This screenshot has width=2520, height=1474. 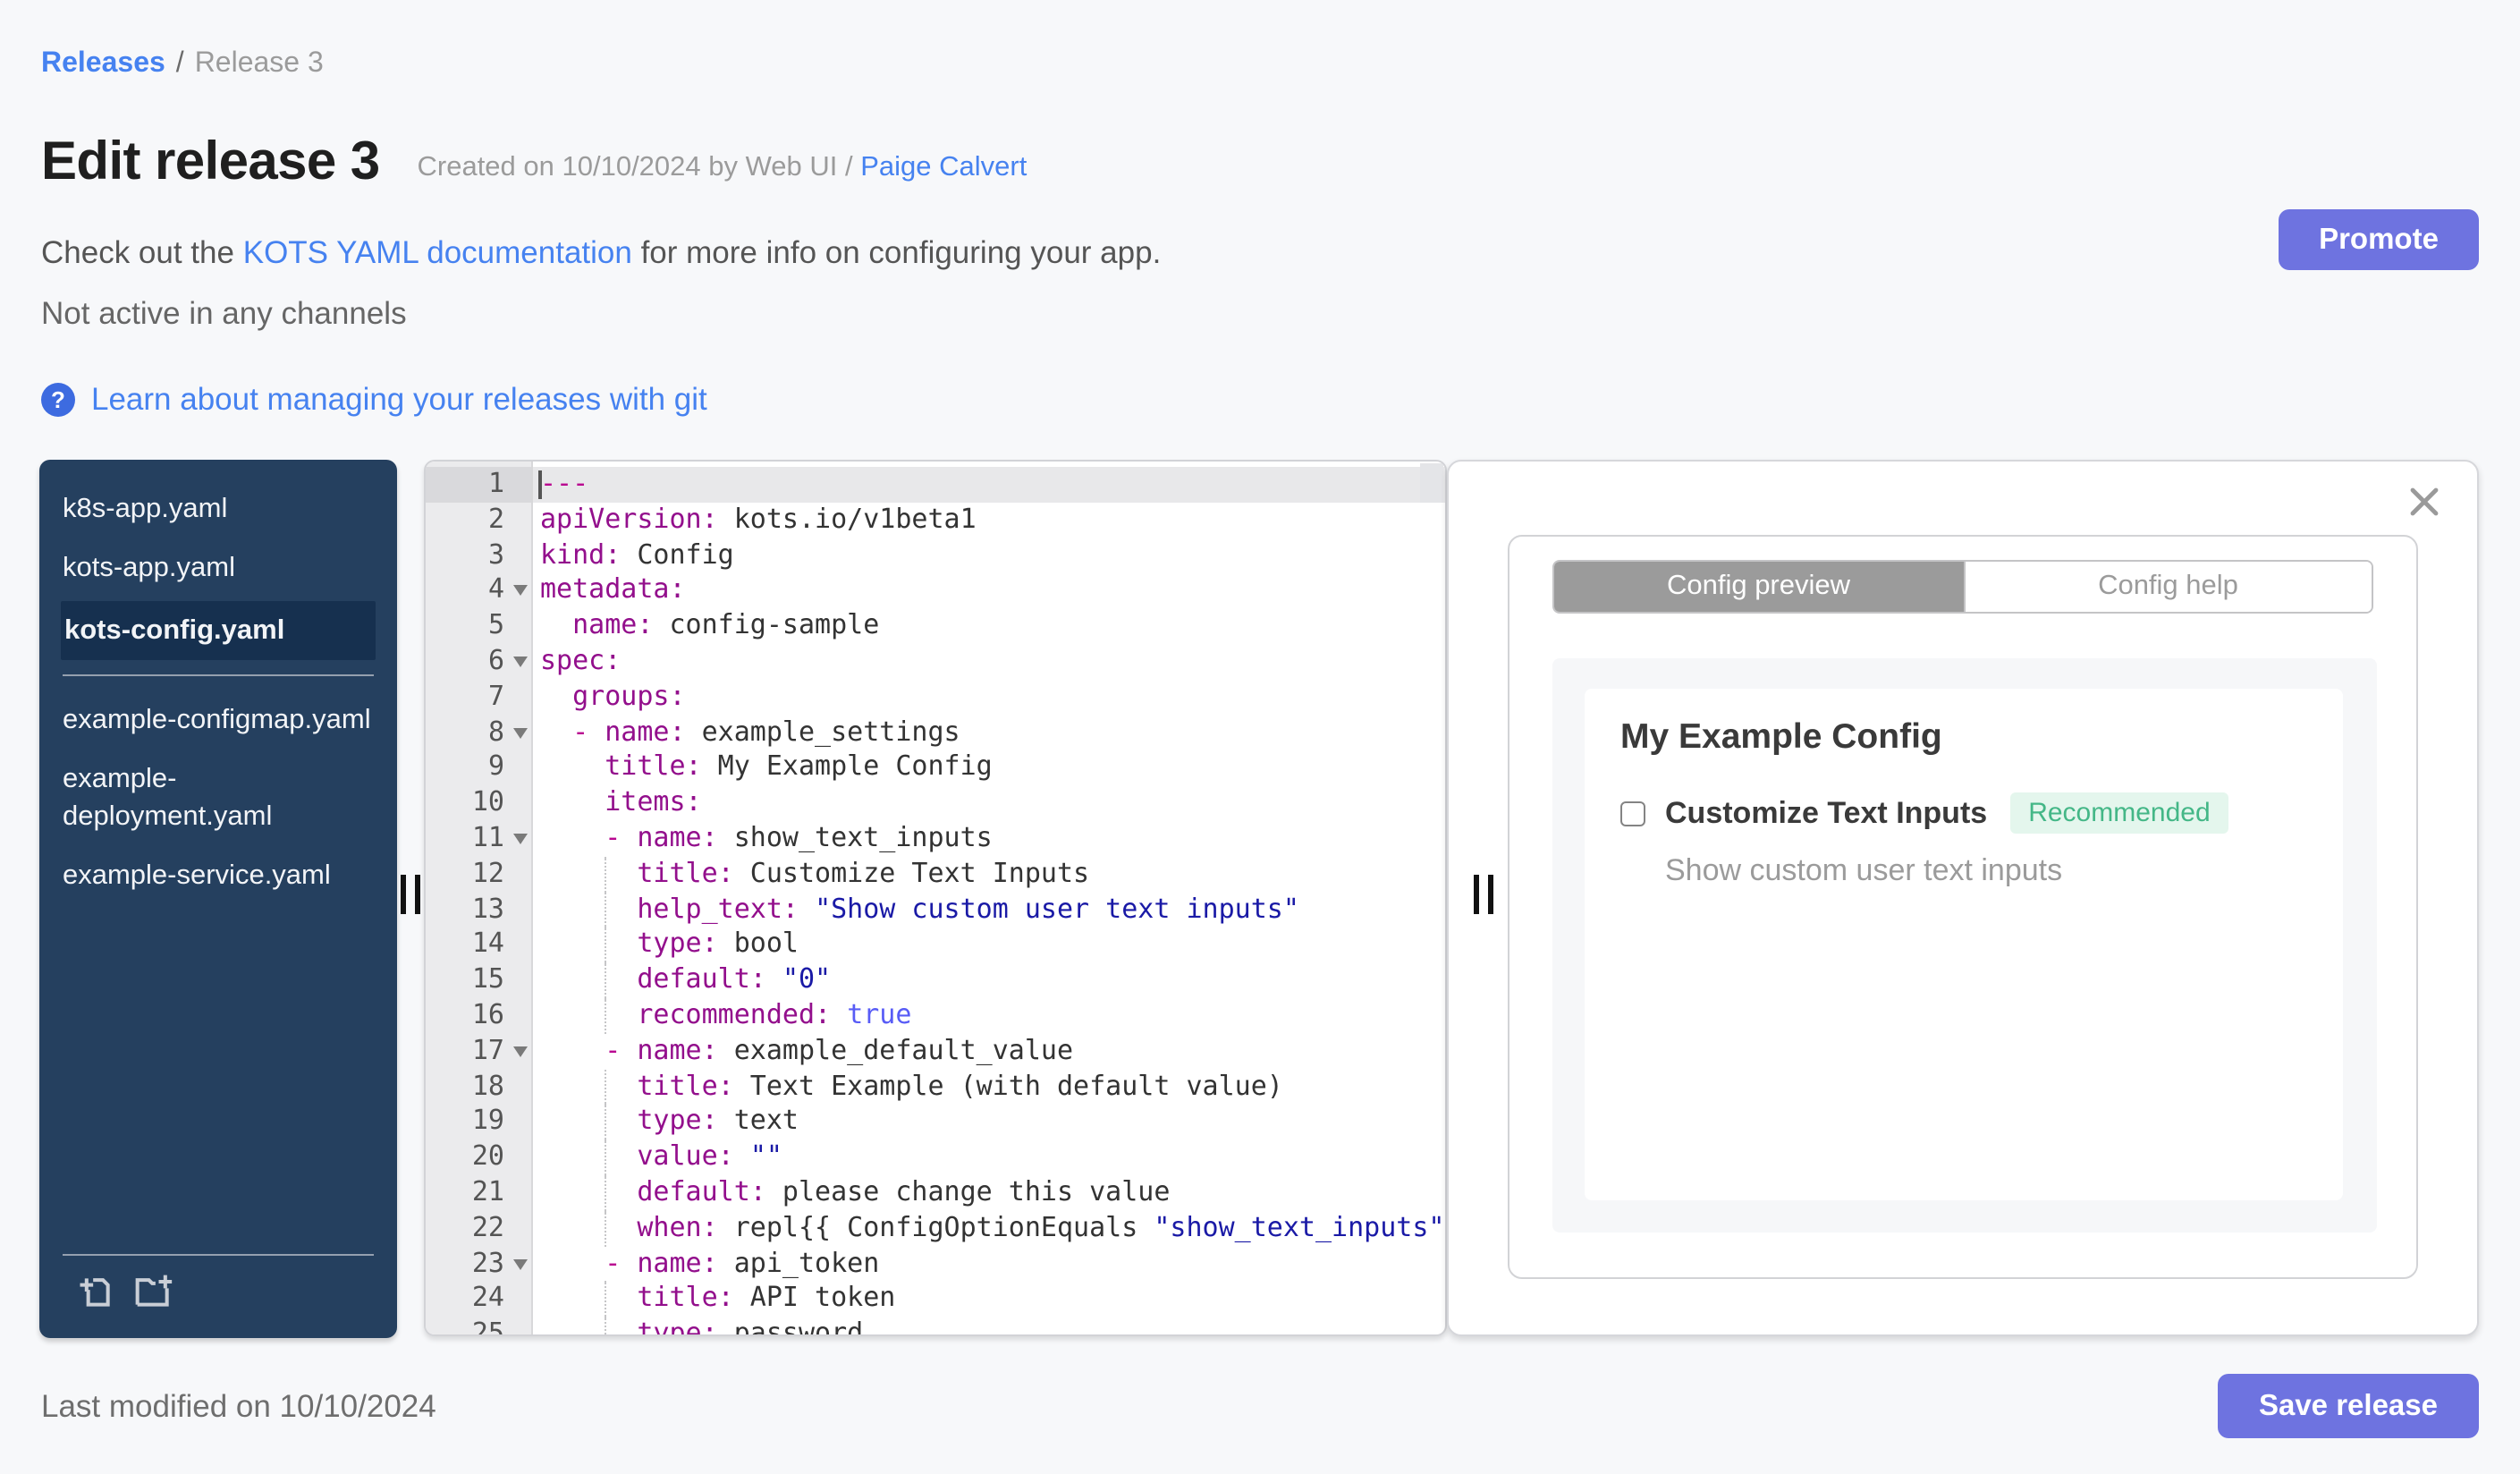 I want to click on promote-button: Promote, so click(x=2379, y=239).